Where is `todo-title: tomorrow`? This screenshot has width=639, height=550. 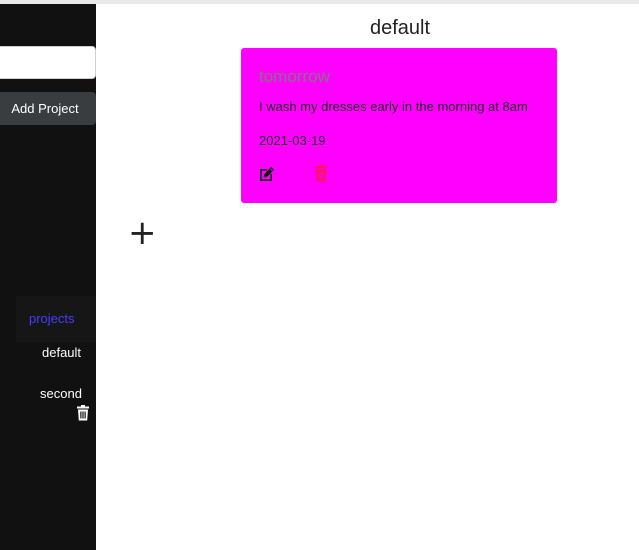 todo-title: tomorrow is located at coordinates (294, 76).